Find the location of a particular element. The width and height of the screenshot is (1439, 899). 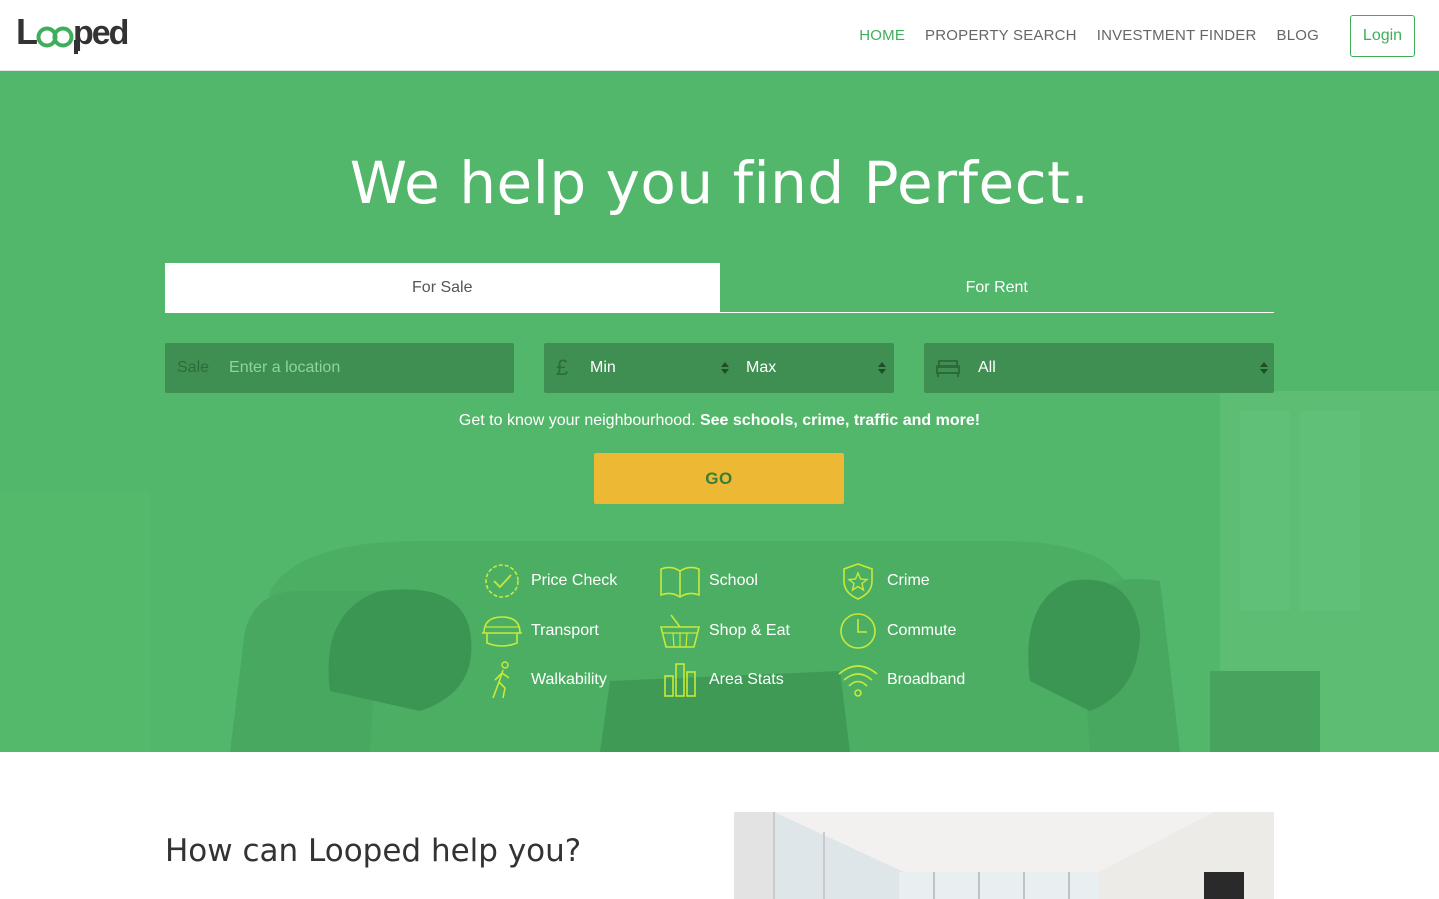

feature-label: Shop & Eat is located at coordinates (749, 630).